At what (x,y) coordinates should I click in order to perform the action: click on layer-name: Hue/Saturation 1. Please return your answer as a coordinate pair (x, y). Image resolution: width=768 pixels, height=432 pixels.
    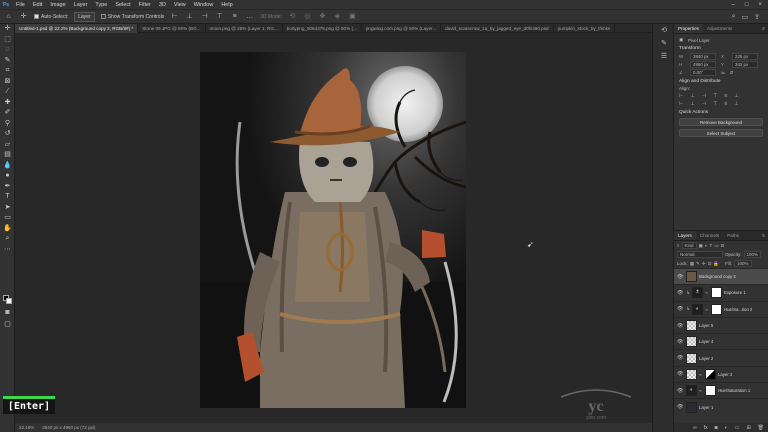
    Looking at the image, I should click on (734, 390).